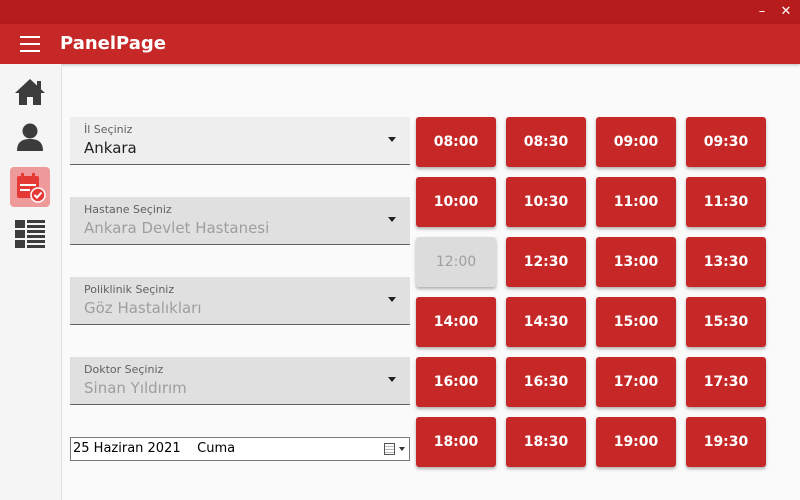 This screenshot has height=500, width=800. What do you see at coordinates (400, 12) in the screenshot?
I see `window-titlebar: – ✕` at bounding box center [400, 12].